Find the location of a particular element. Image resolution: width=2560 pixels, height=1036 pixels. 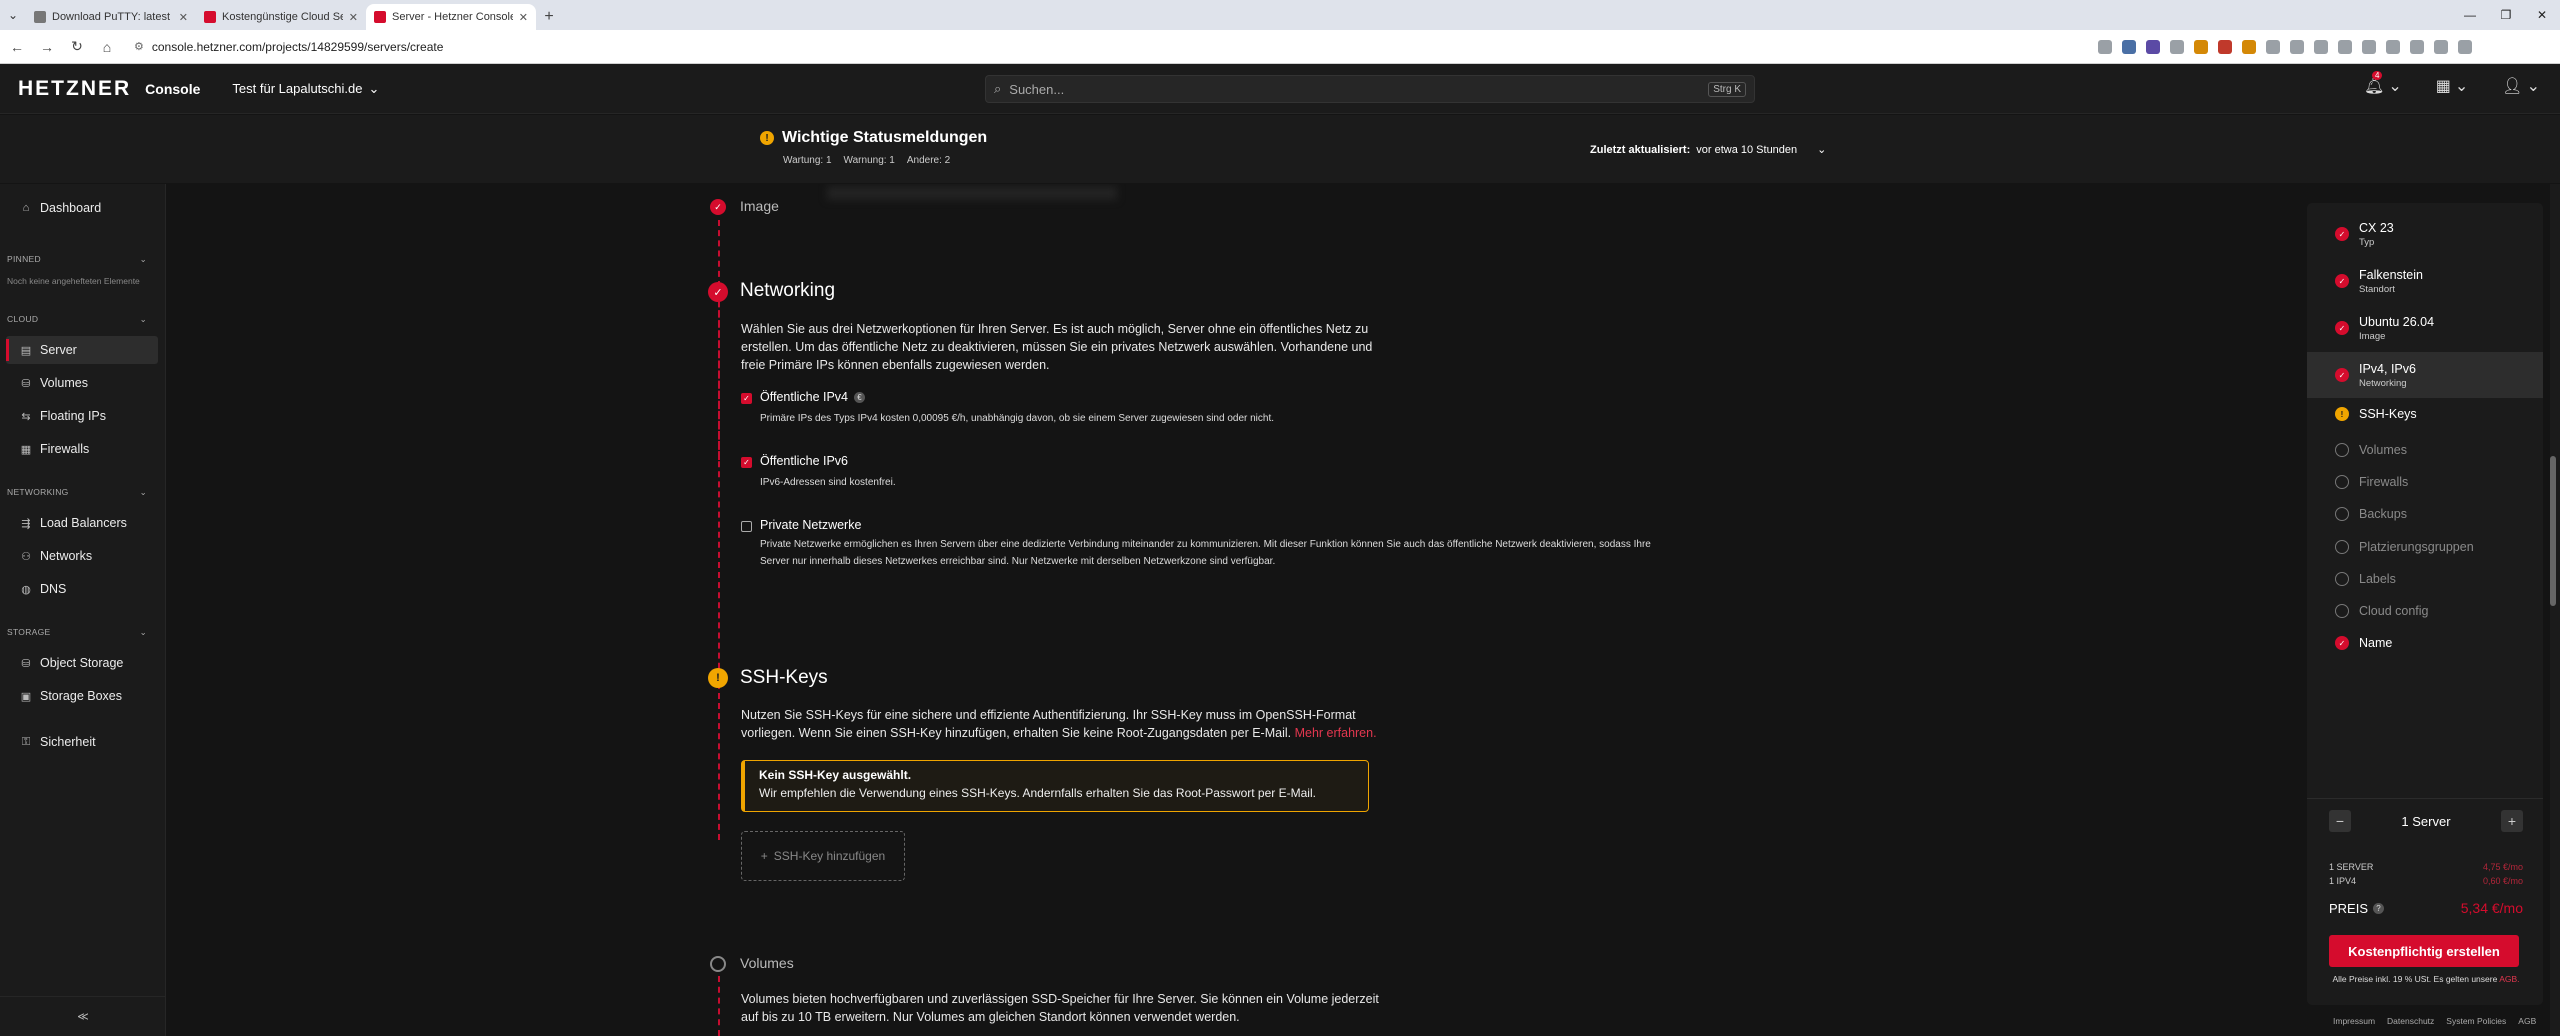

tab-search-icon: ⌄ is located at coordinates (13, 15).